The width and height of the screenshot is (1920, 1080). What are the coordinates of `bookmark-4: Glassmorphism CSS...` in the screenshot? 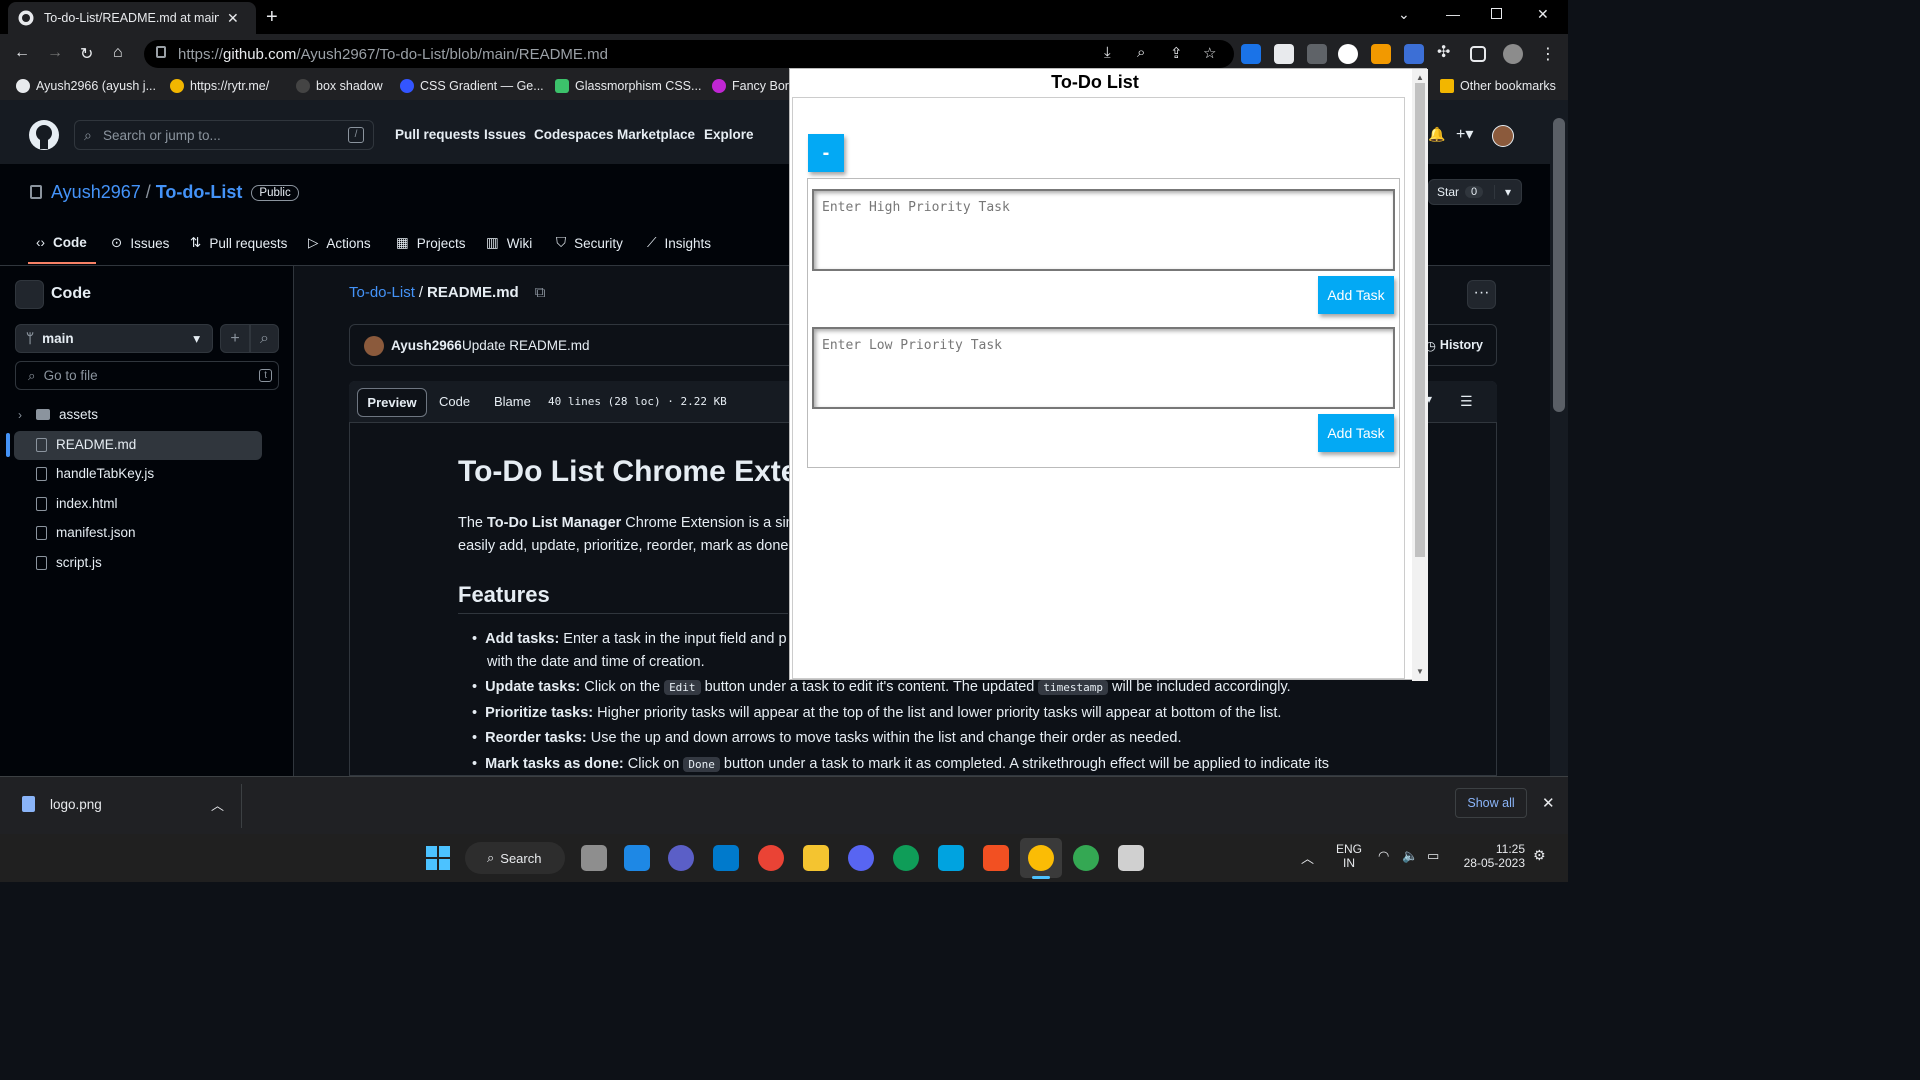 It's located at (628, 86).